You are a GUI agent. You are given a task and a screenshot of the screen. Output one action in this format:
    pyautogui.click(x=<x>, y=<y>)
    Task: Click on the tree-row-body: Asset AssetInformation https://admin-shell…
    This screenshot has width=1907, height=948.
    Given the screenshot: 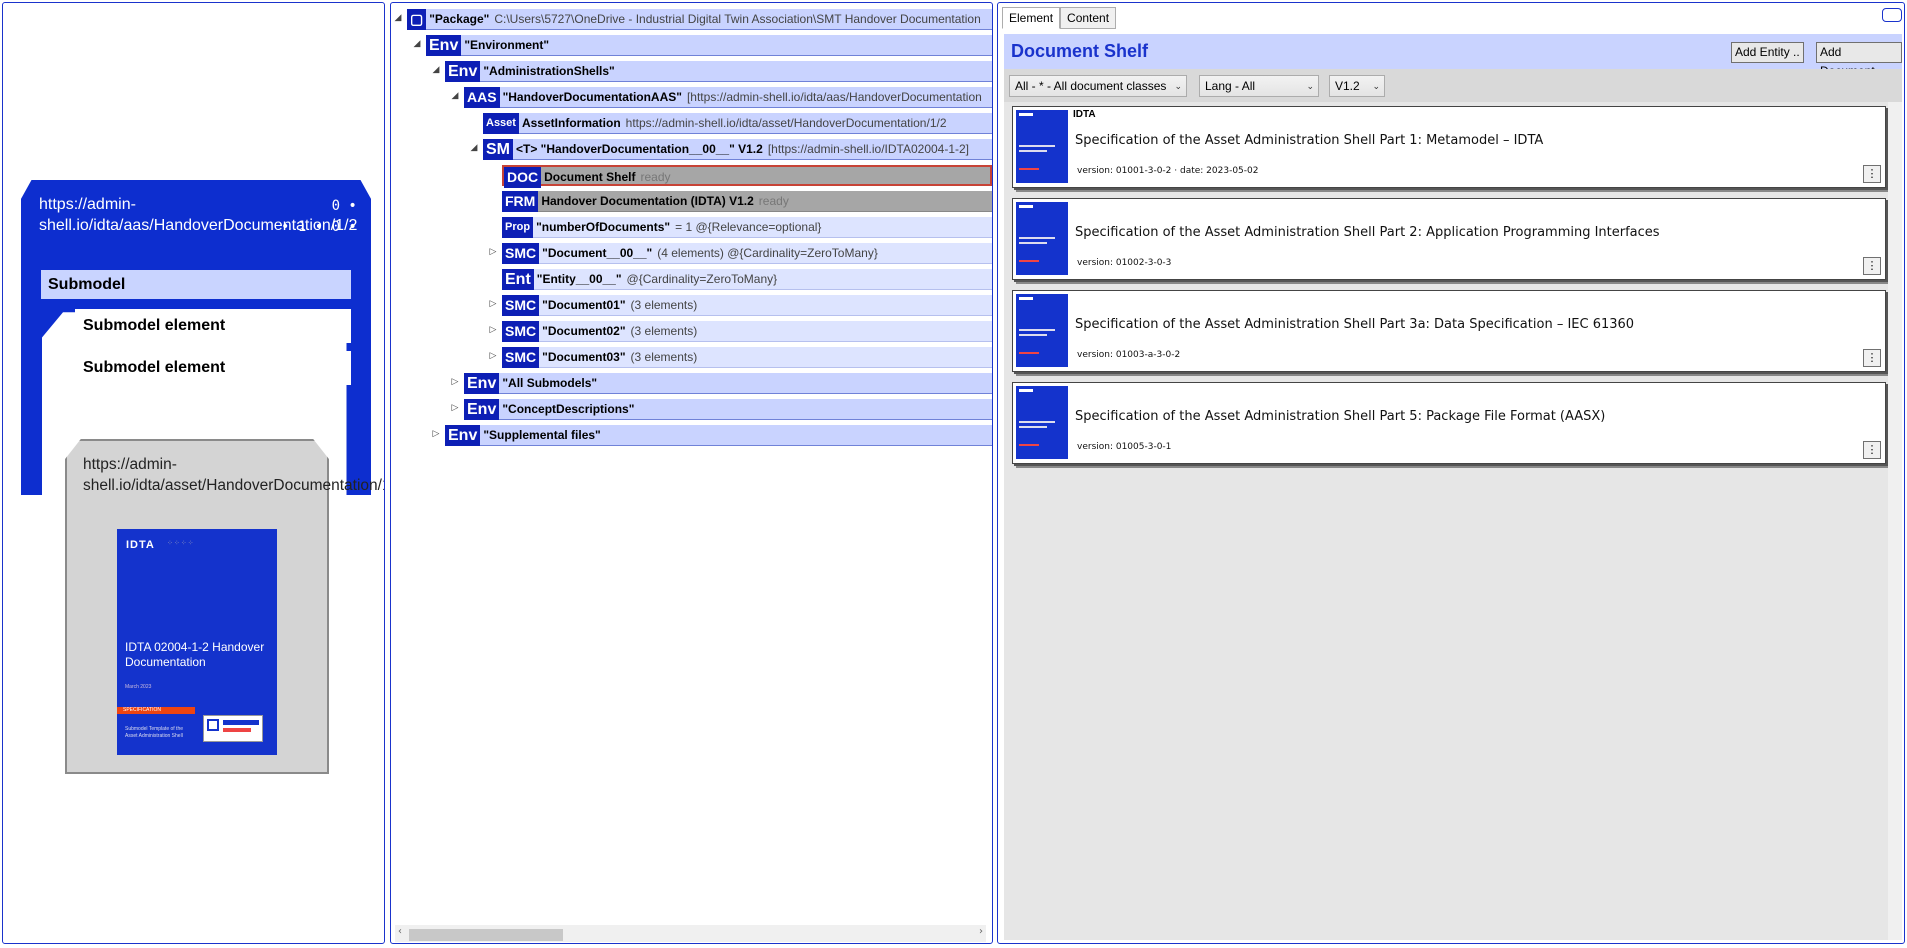 What is the action you would take?
    pyautogui.click(x=737, y=123)
    